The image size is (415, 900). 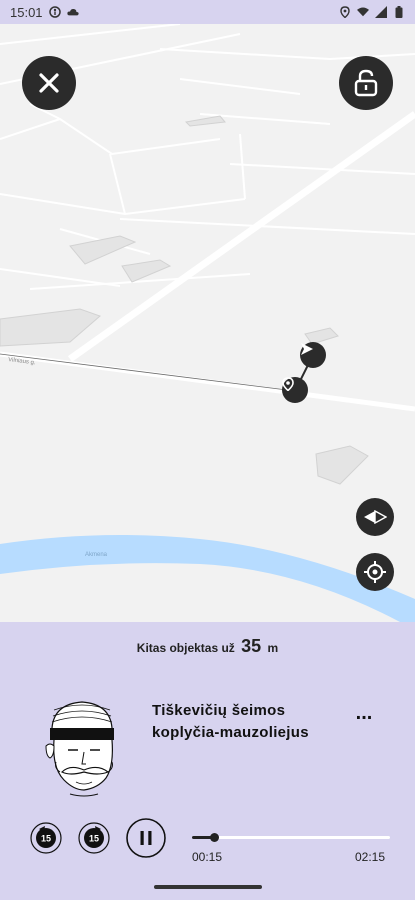 I want to click on next-object-label: Kitas objektas už, so click(x=185, y=648).